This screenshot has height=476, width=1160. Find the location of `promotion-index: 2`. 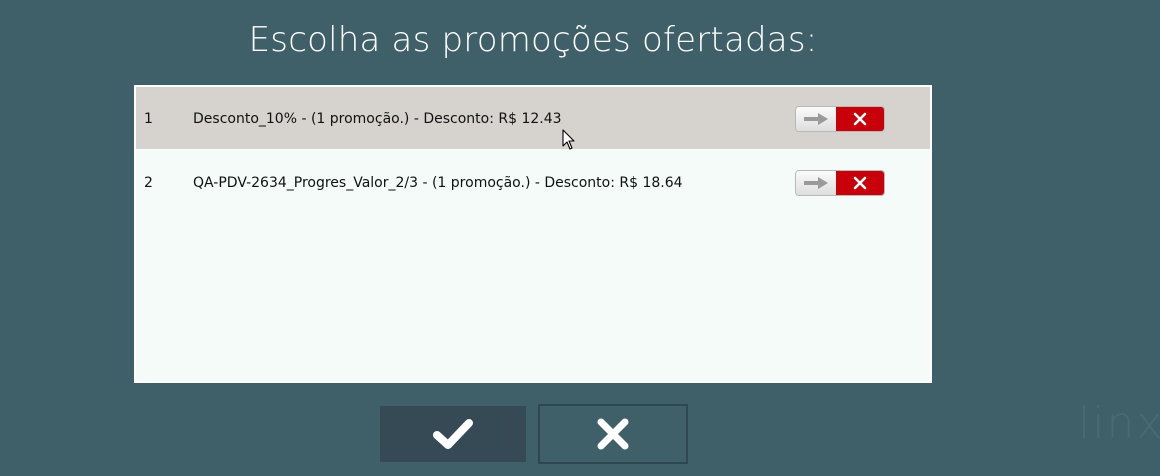

promotion-index: 2 is located at coordinates (148, 183).